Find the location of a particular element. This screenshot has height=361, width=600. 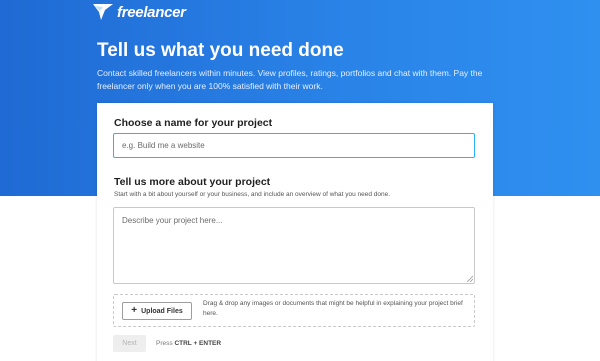

project-name-input is located at coordinates (294, 145).